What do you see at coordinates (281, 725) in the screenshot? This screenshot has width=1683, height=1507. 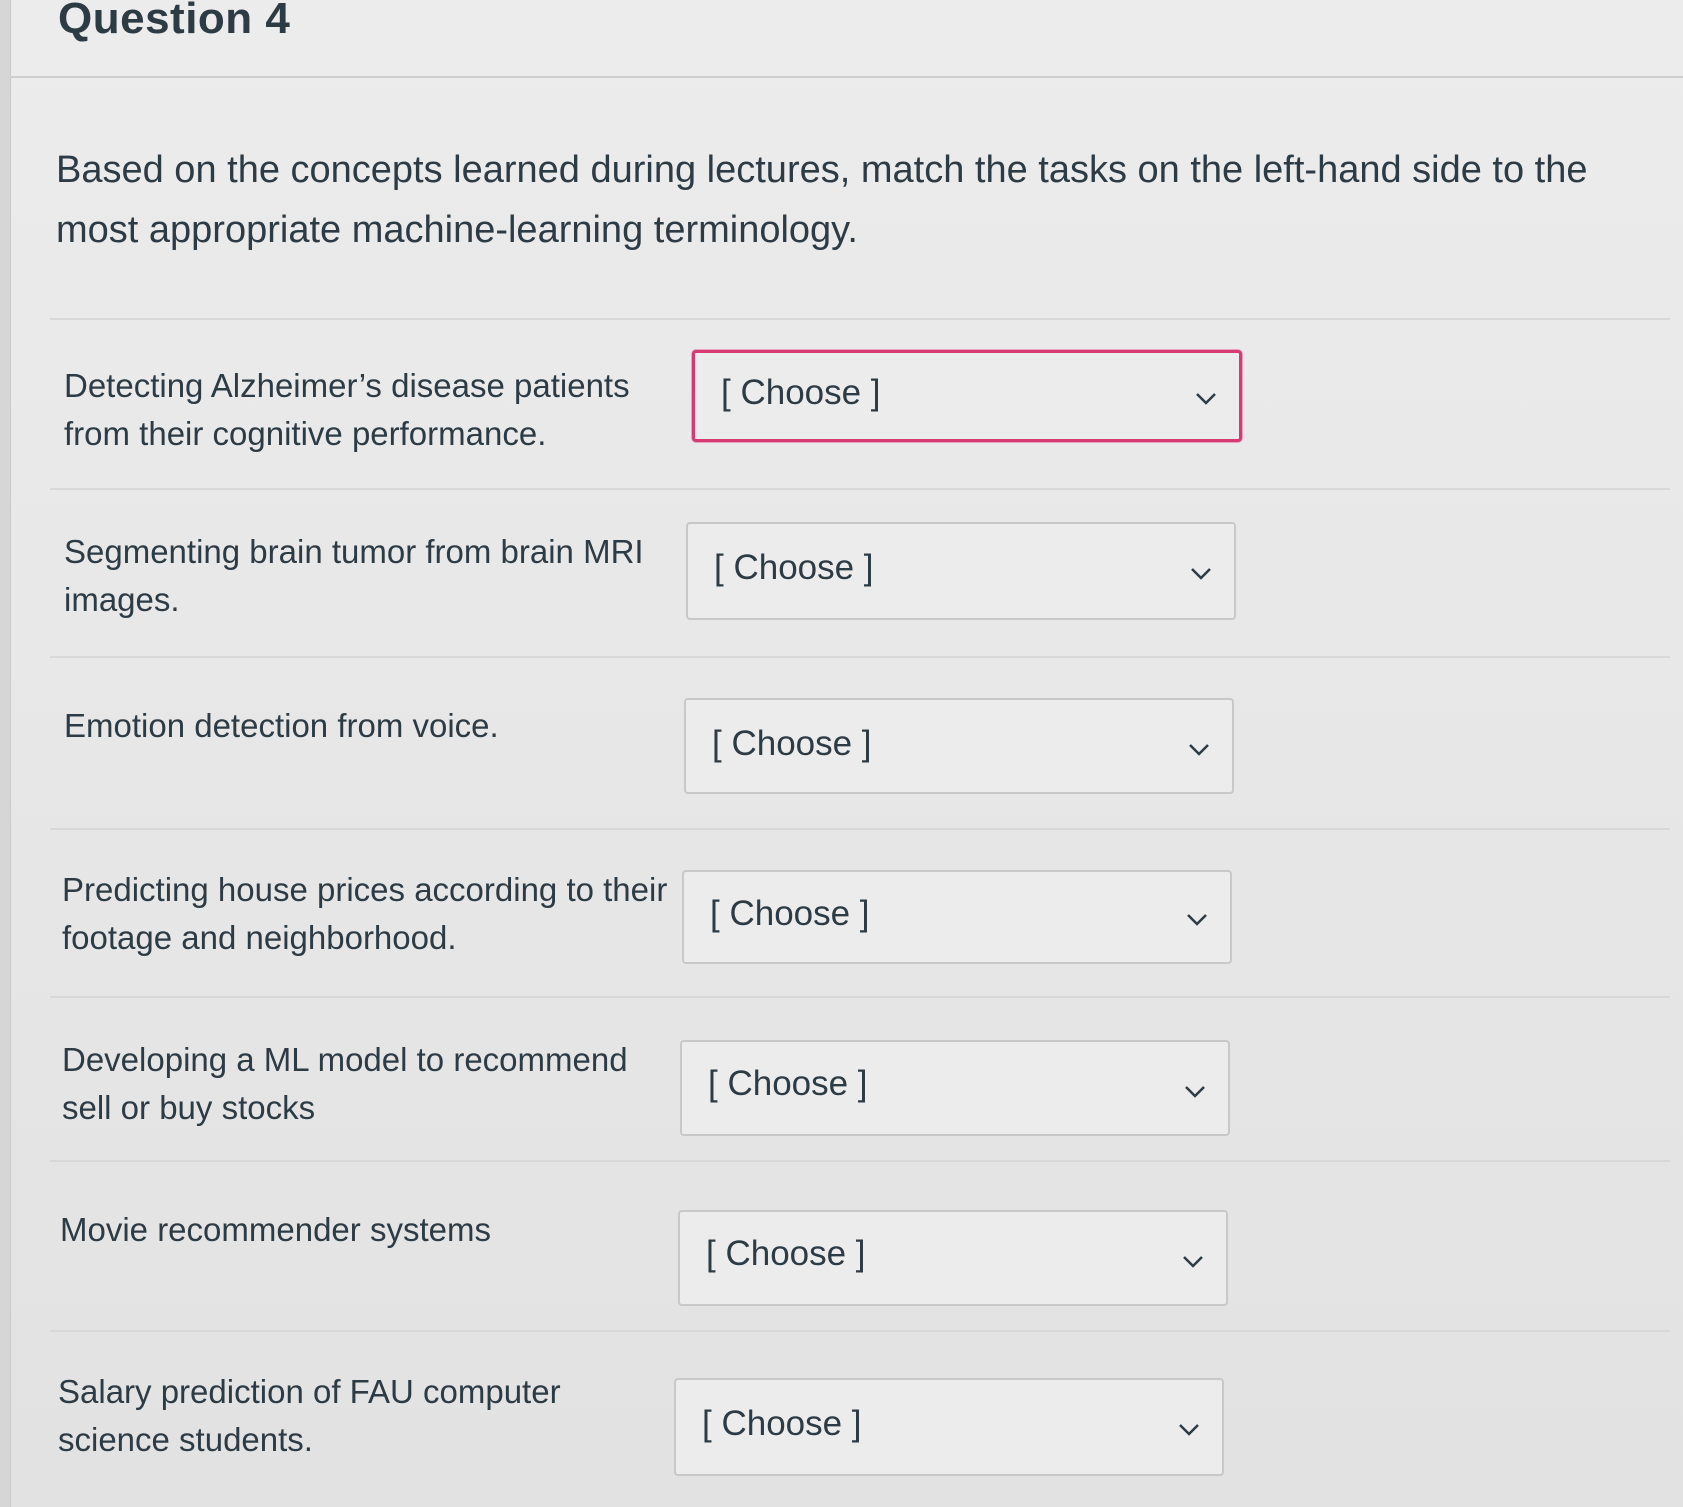 I see `match-row-label: Emotion detection from voice.` at bounding box center [281, 725].